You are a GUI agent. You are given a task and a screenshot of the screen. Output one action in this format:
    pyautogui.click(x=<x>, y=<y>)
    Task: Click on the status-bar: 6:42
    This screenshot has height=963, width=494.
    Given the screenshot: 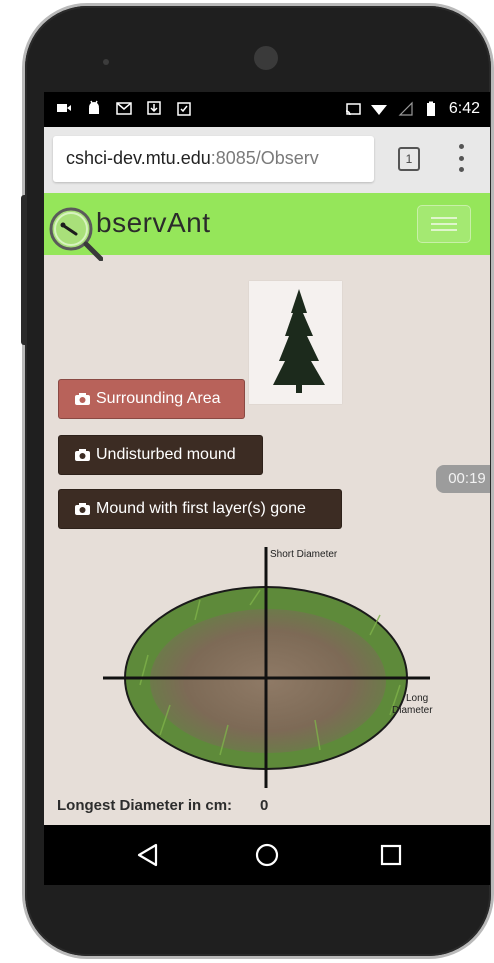 What is the action you would take?
    pyautogui.click(x=267, y=109)
    